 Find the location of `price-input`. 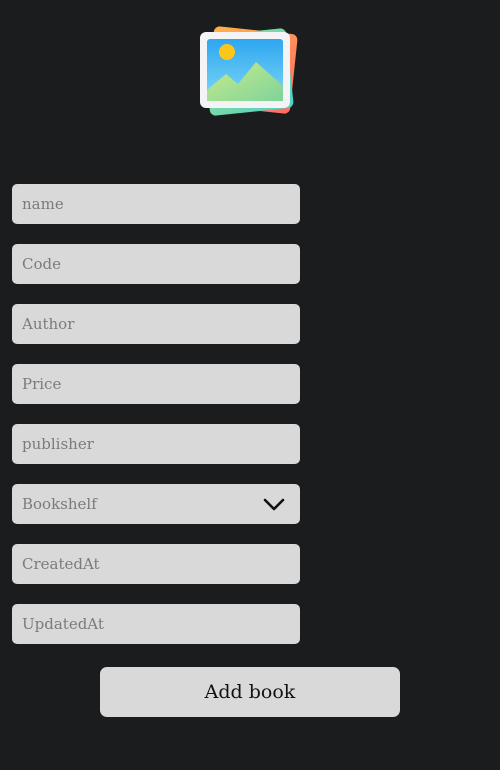

price-input is located at coordinates (156, 384).